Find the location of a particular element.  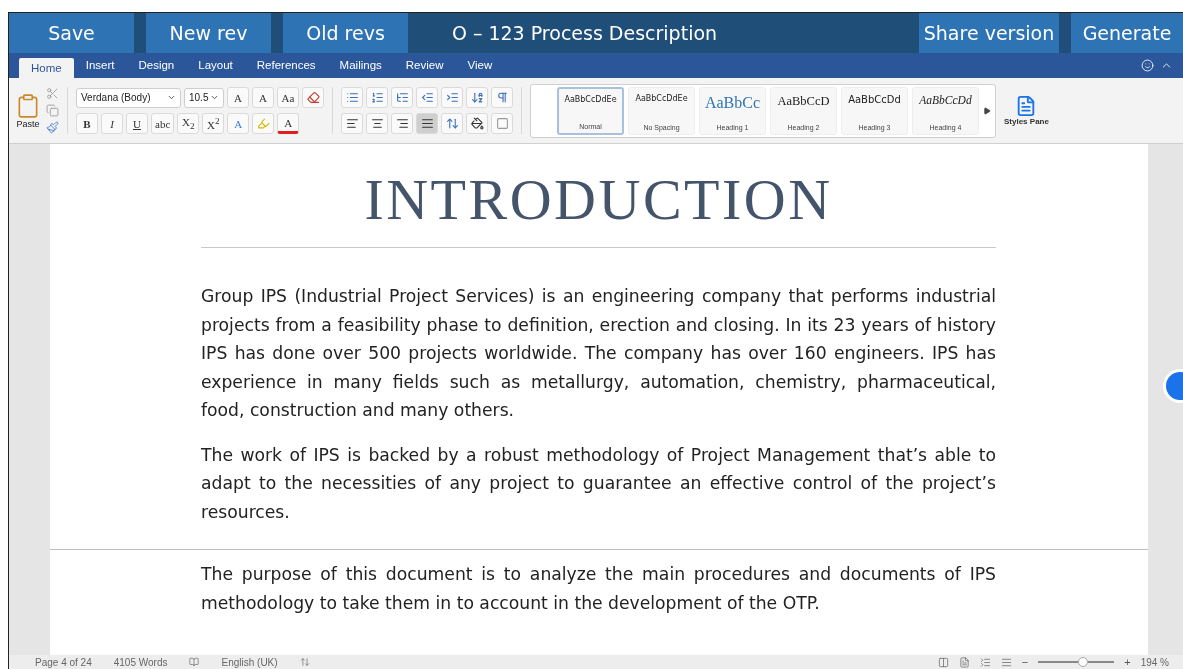

numbered-list-button is located at coordinates (377, 97).